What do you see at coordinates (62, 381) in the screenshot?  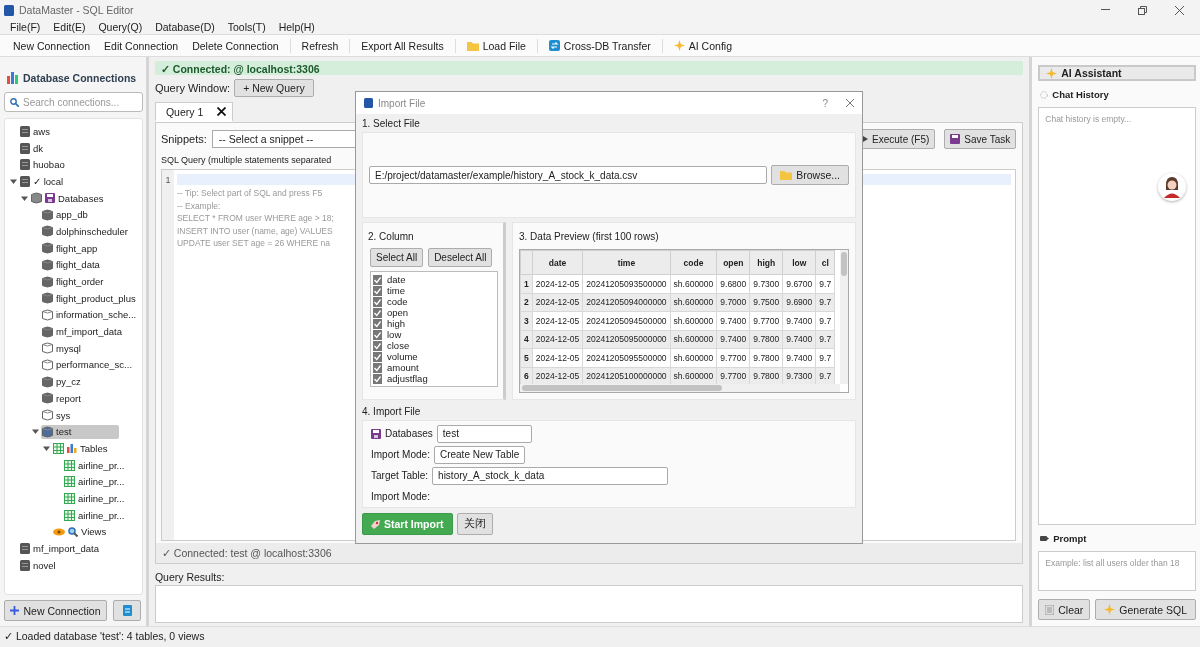 I see `tree-item: py_cz` at bounding box center [62, 381].